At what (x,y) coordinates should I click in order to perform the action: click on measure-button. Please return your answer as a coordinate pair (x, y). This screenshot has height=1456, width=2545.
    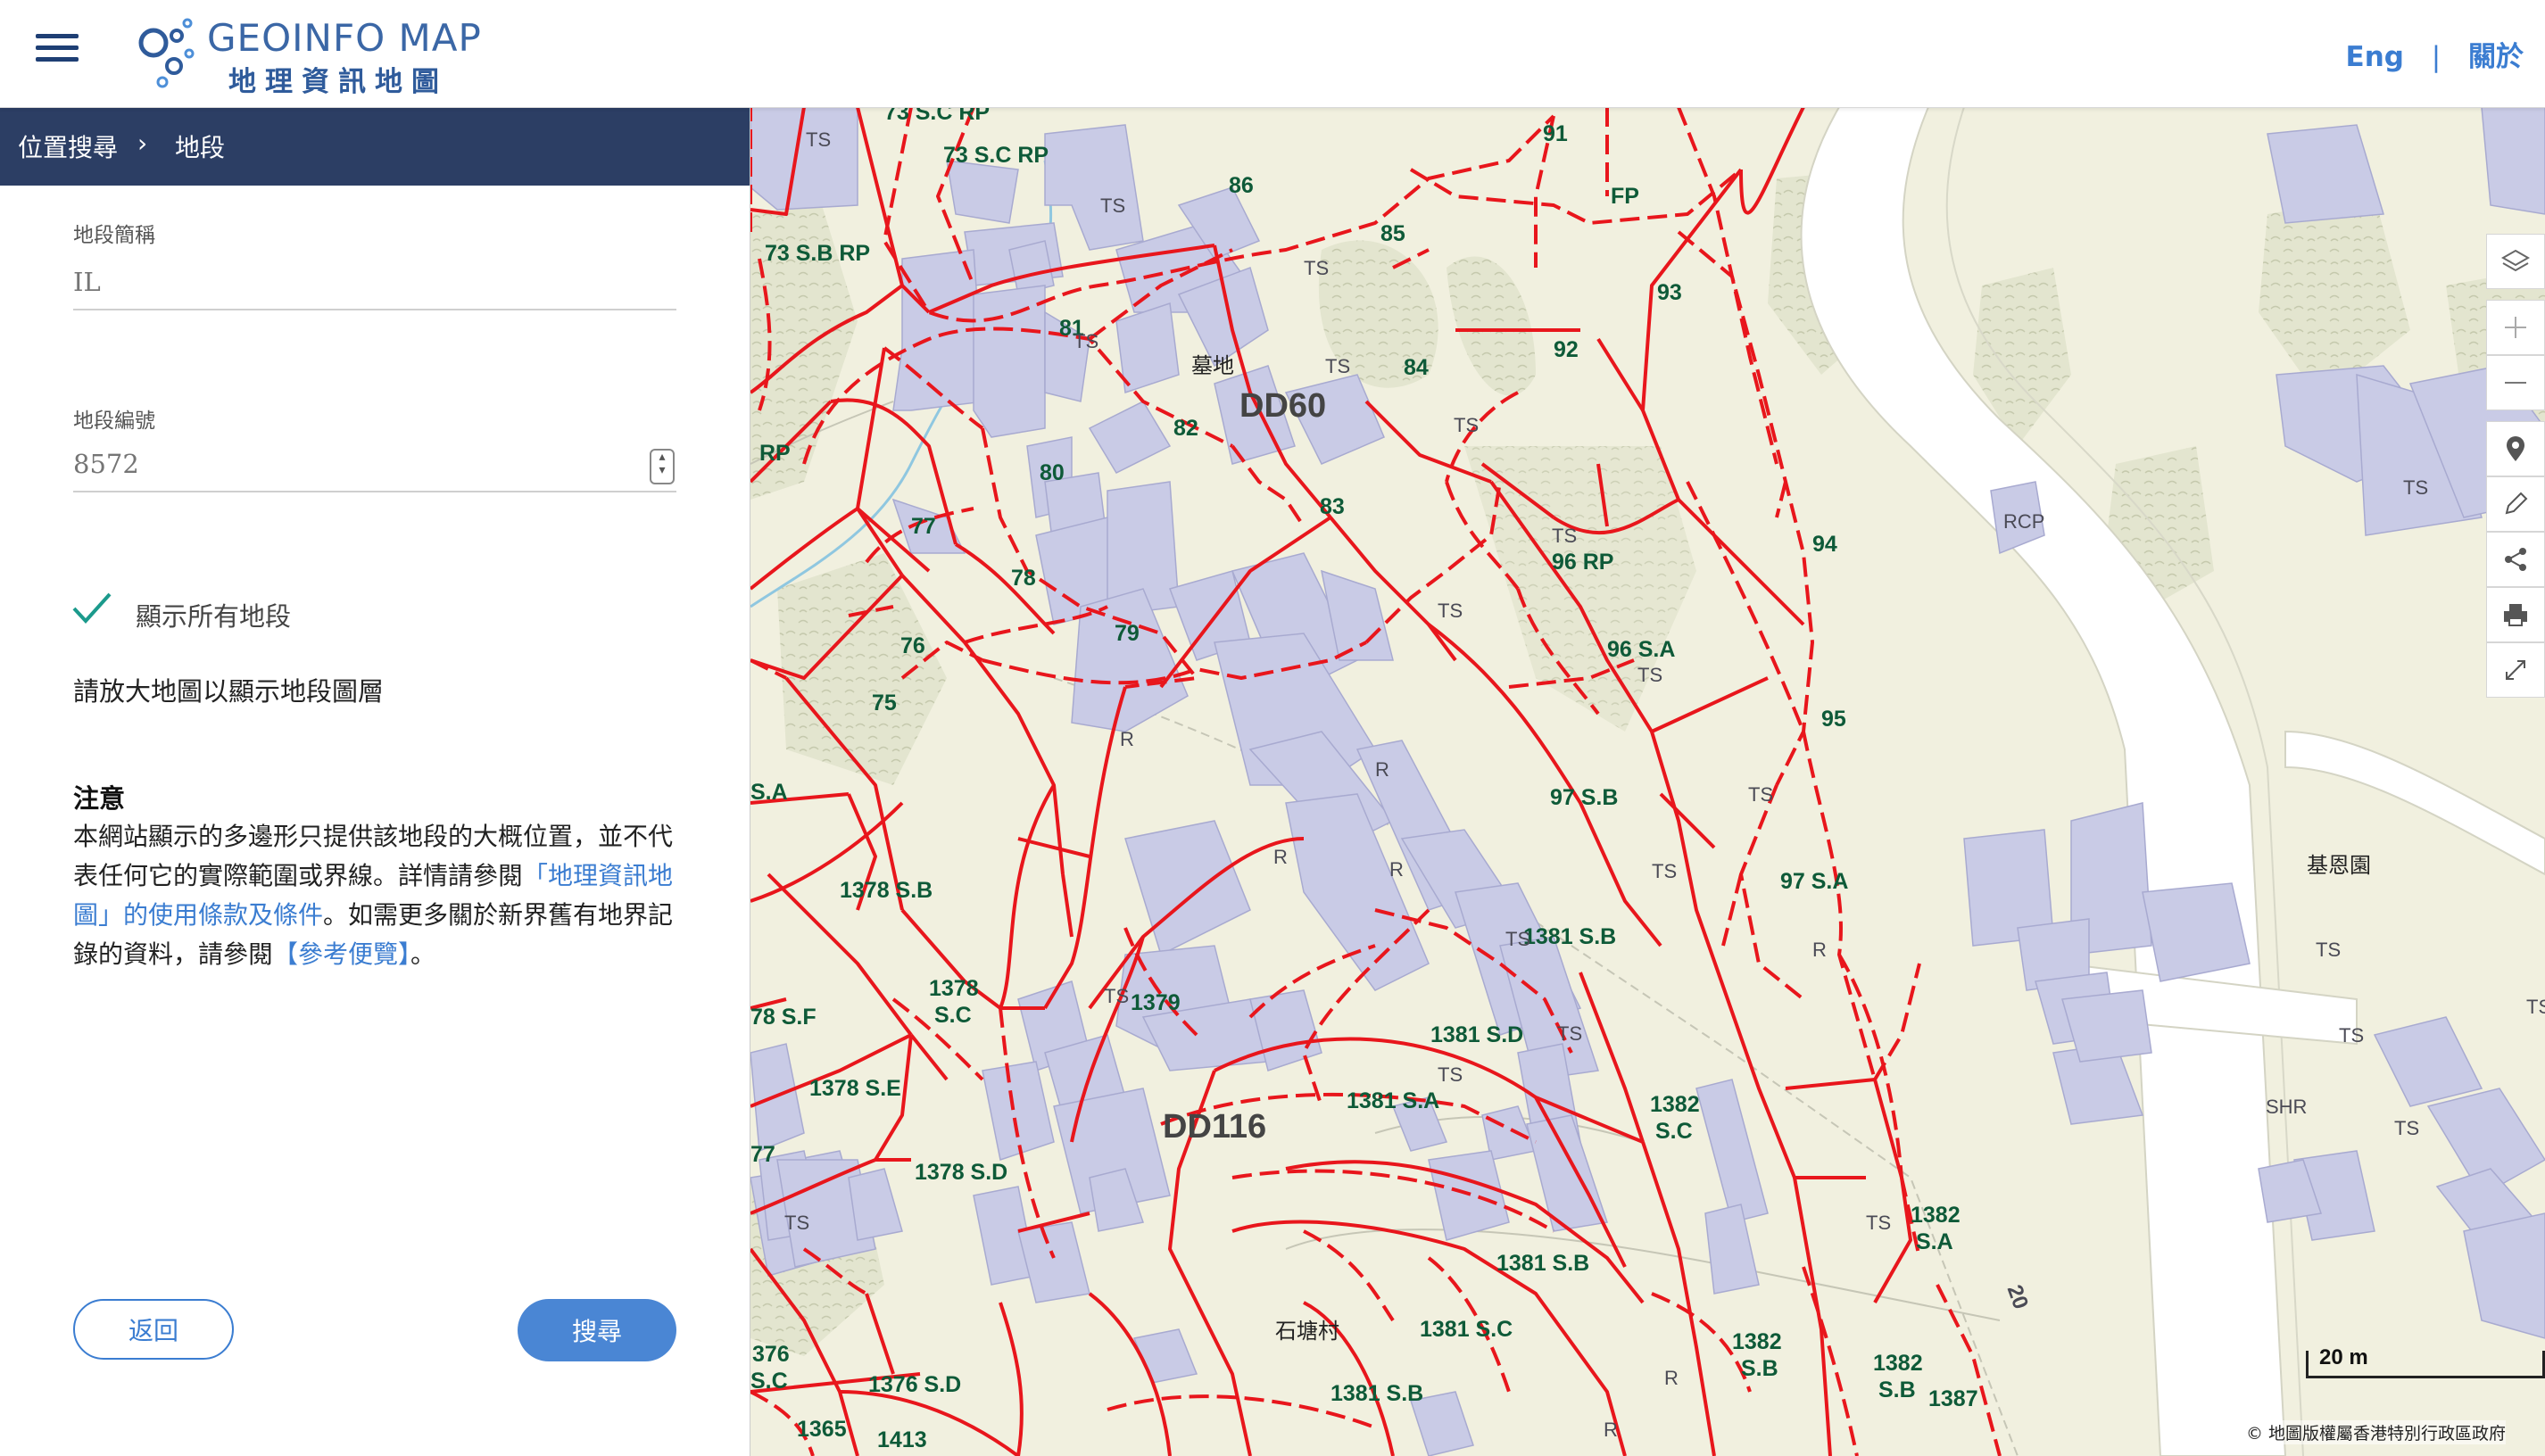
    Looking at the image, I should click on (2515, 504).